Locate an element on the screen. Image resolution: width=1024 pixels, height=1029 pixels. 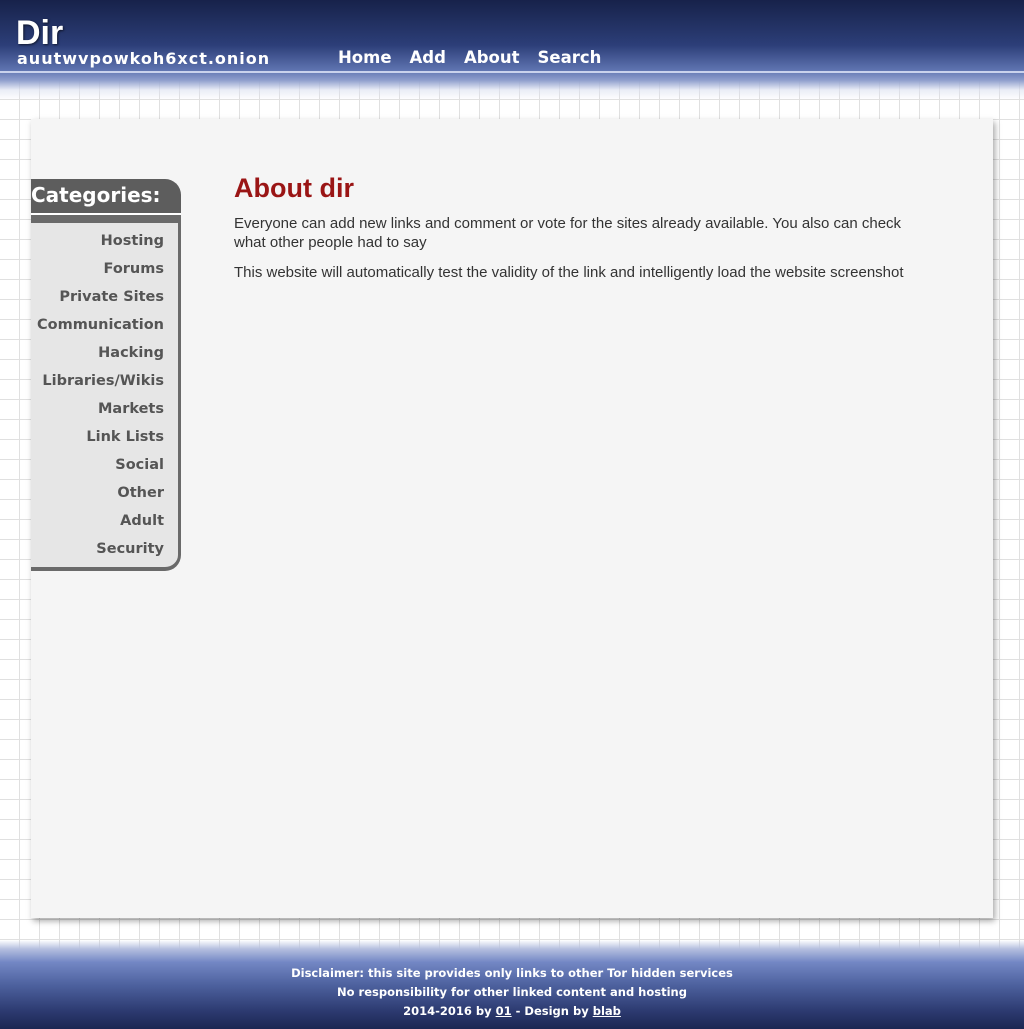
footer-credits: 2014-2016 by 01 - Design by blab is located at coordinates (512, 1011).